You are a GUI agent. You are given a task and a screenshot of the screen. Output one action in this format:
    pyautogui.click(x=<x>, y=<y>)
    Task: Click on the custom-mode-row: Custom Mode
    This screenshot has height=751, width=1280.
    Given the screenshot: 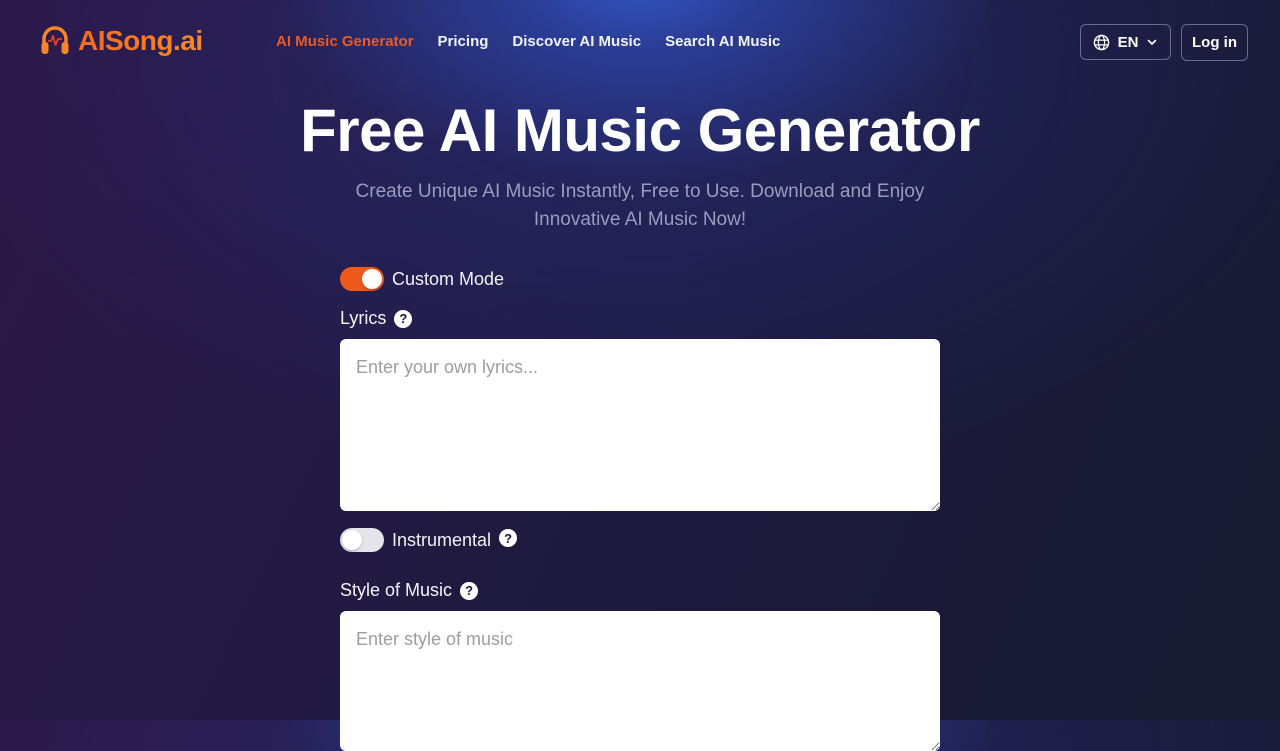 What is the action you would take?
    pyautogui.click(x=640, y=279)
    